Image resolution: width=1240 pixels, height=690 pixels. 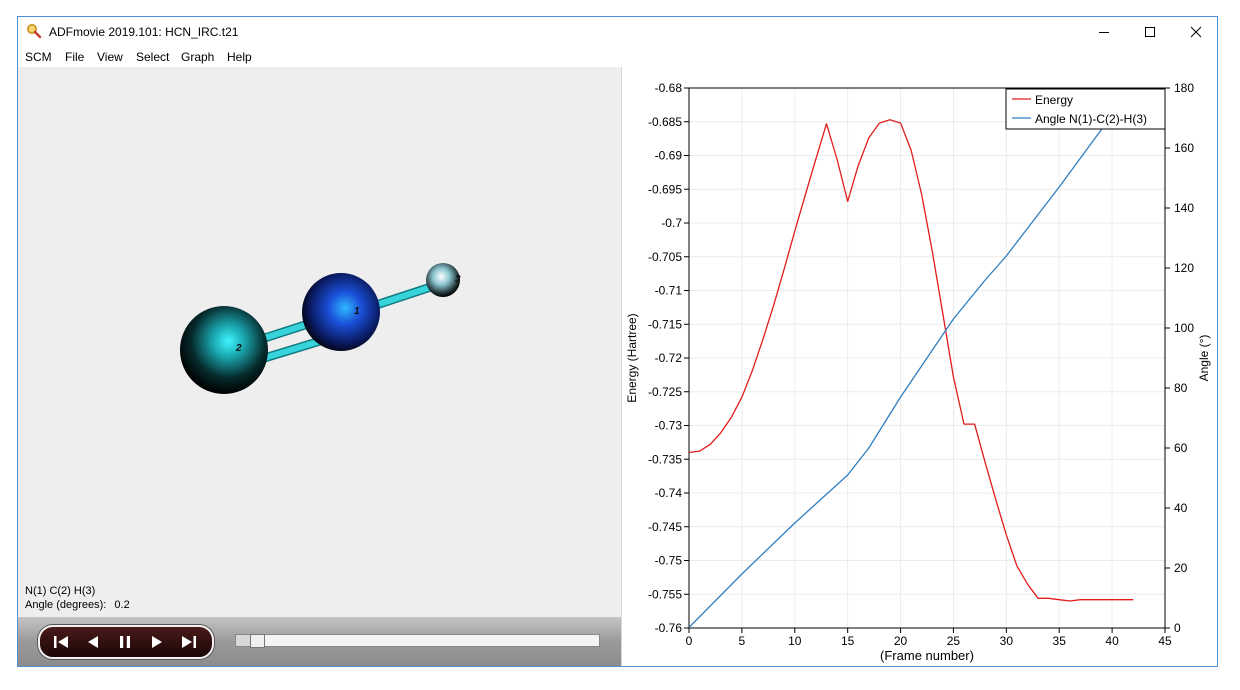 I want to click on x-tick-label: 0, so click(x=689, y=641).